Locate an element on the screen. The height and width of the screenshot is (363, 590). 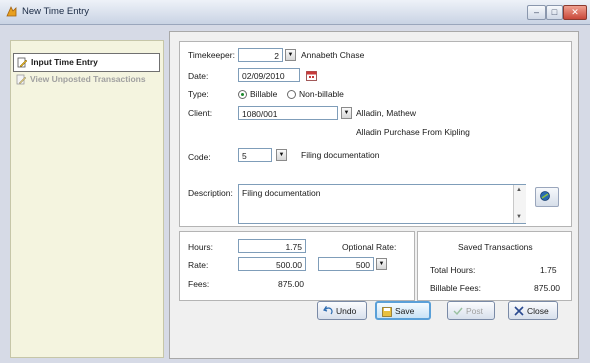
description-textarea: Filing documentation is located at coordinates (382, 204).